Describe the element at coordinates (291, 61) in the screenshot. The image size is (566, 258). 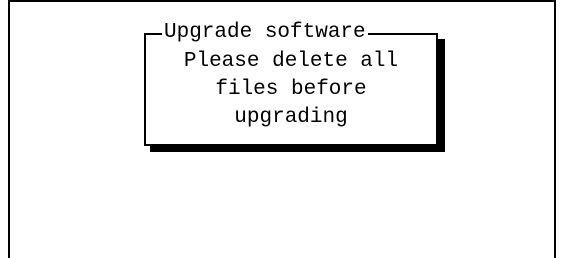
I see `dialog-message-line: Please delete all` at that location.